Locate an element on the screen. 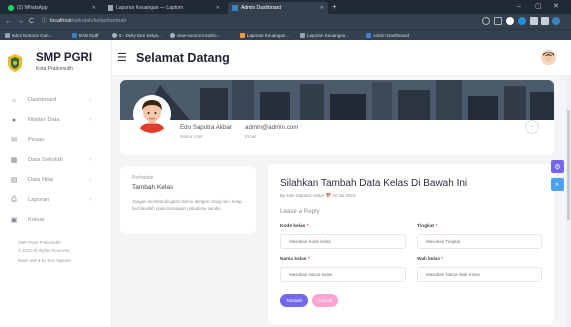 Image resolution: width=571 pixels, height=327 pixels. puzzle-icon is located at coordinates (534, 21).